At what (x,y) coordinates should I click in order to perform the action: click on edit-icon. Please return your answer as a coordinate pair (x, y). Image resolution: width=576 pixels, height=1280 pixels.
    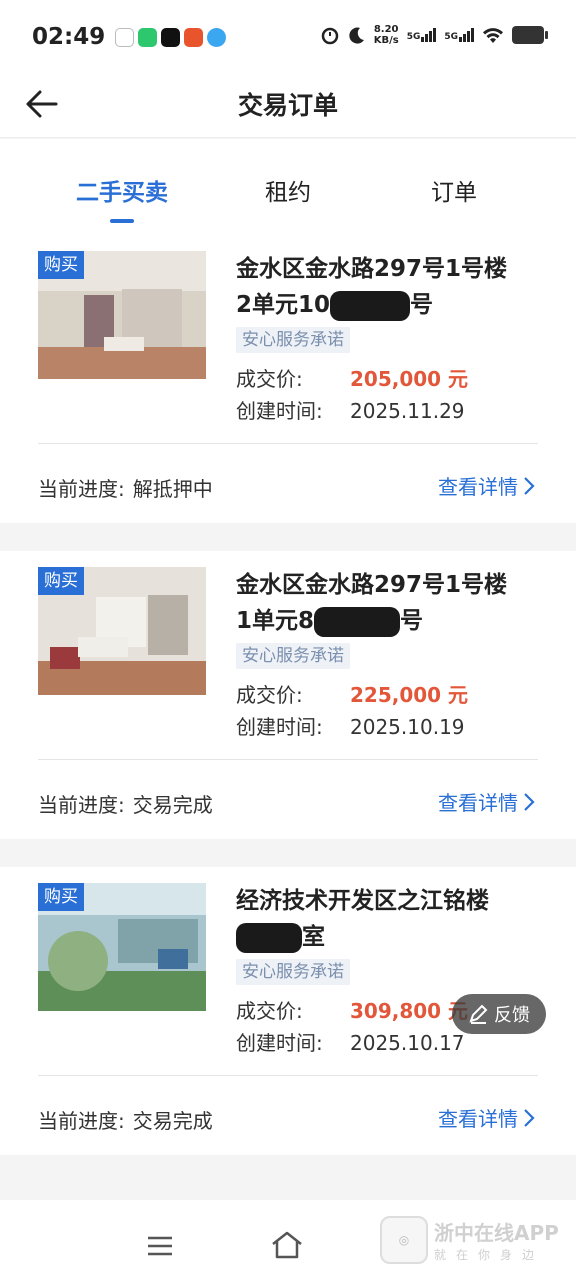
    Looking at the image, I should click on (478, 1014).